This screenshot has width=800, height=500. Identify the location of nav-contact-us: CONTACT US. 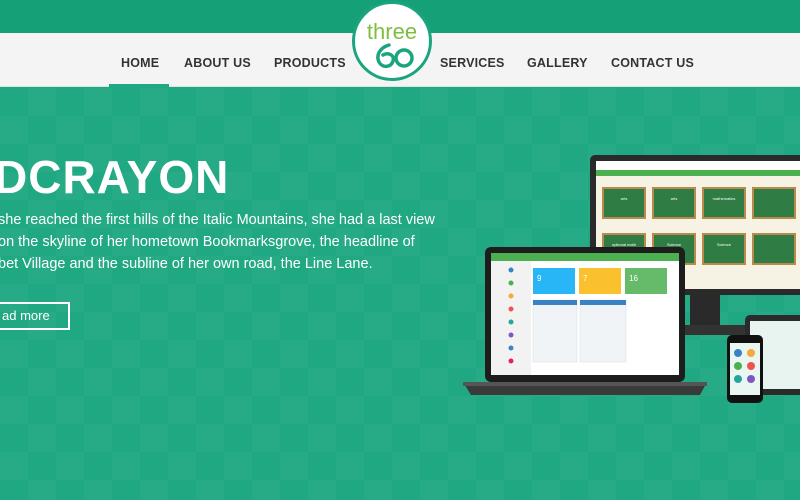
(652, 63).